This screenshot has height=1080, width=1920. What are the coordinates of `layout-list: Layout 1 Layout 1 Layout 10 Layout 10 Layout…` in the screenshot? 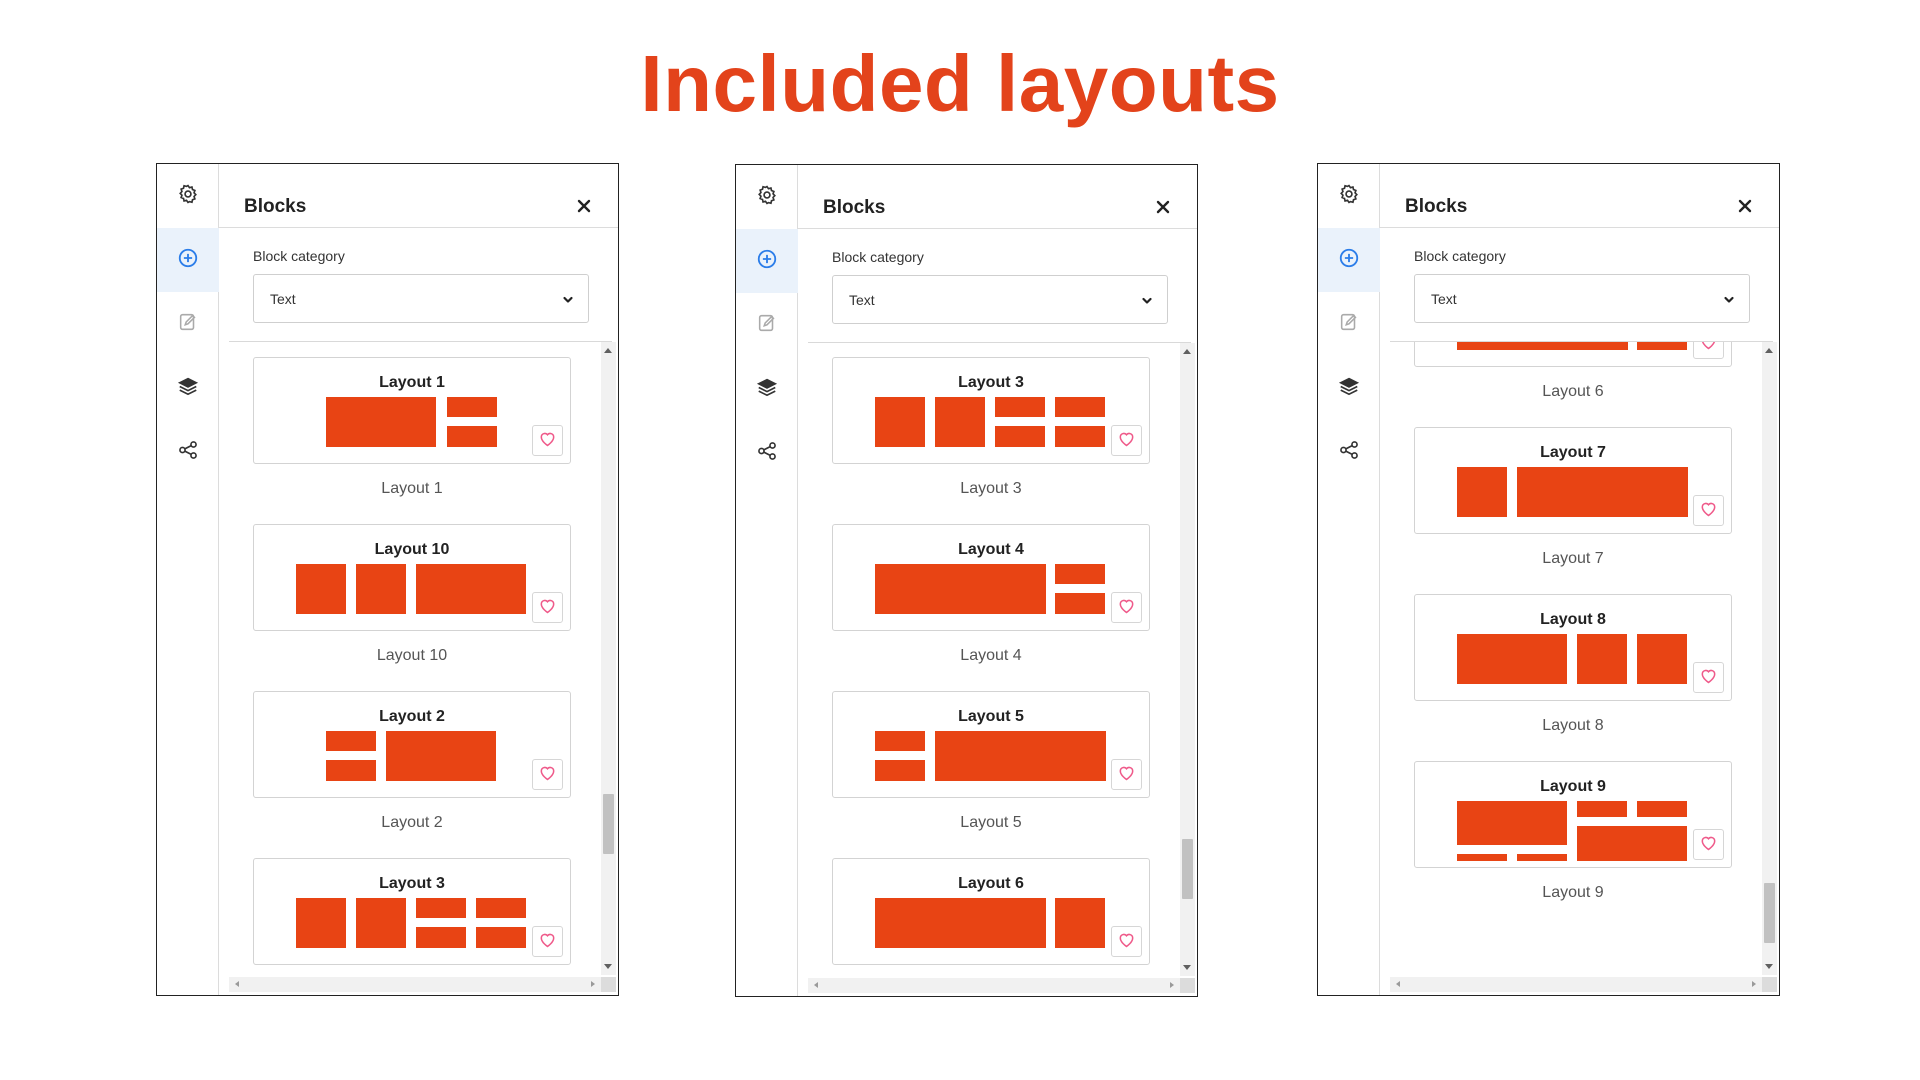 It's located at (410, 658).